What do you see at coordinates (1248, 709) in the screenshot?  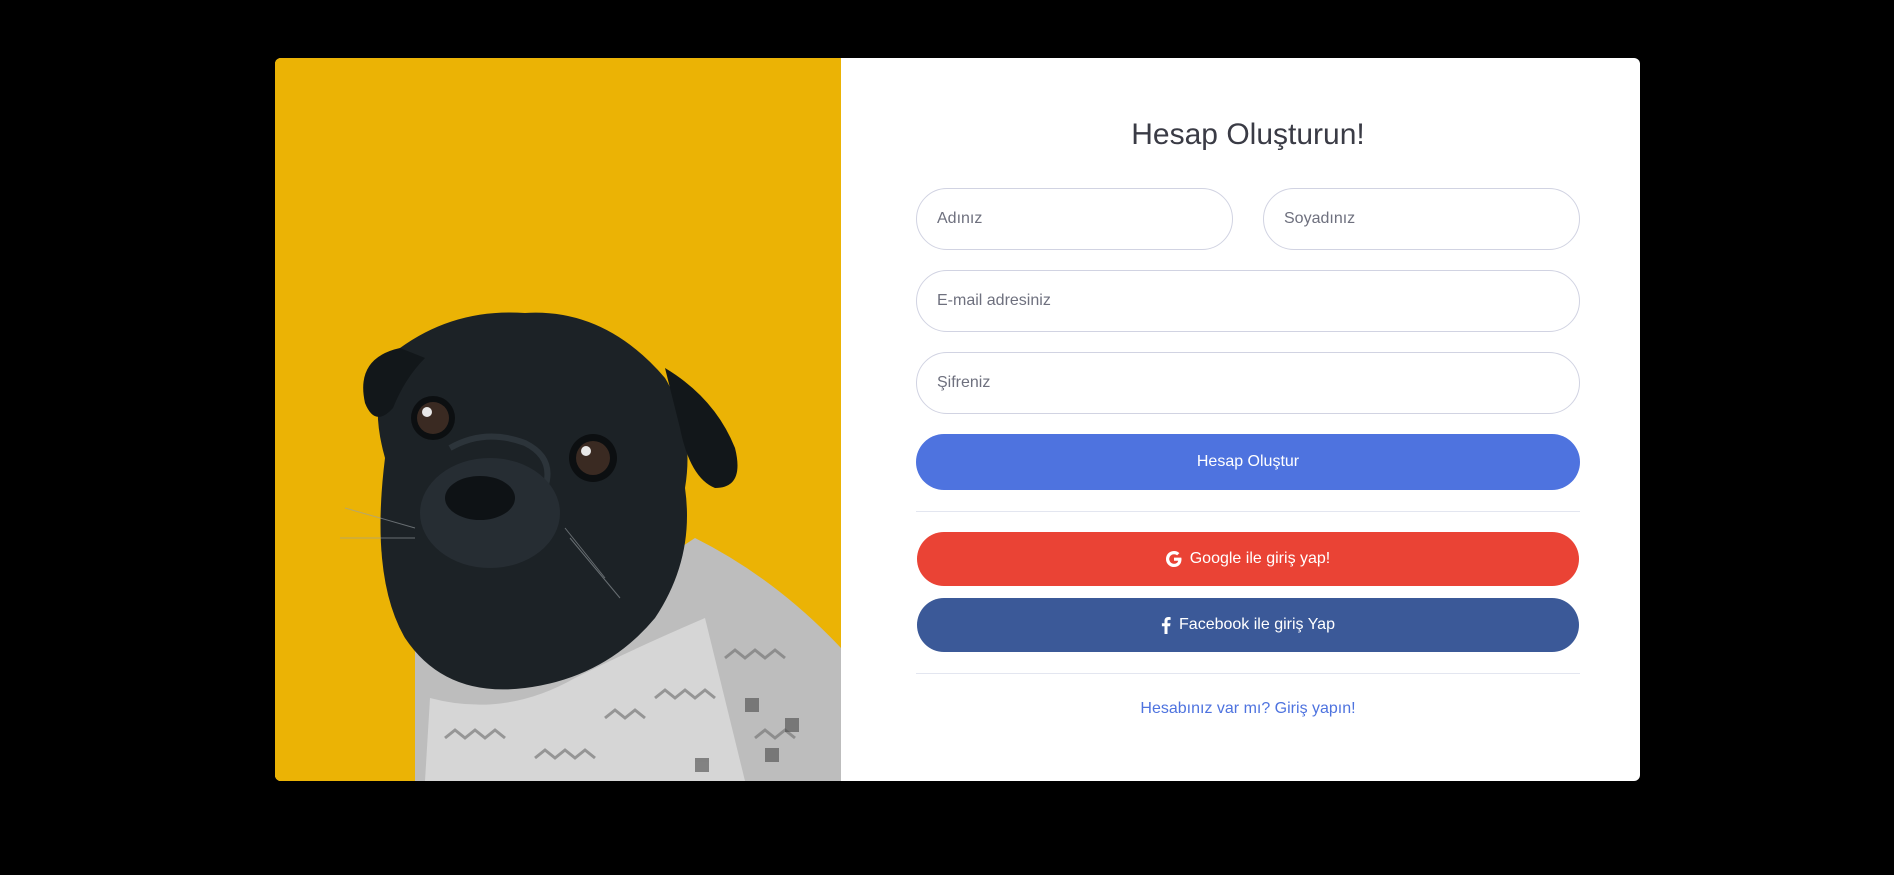 I see `login-link: Hesabınız var mı? Giriş yapın!` at bounding box center [1248, 709].